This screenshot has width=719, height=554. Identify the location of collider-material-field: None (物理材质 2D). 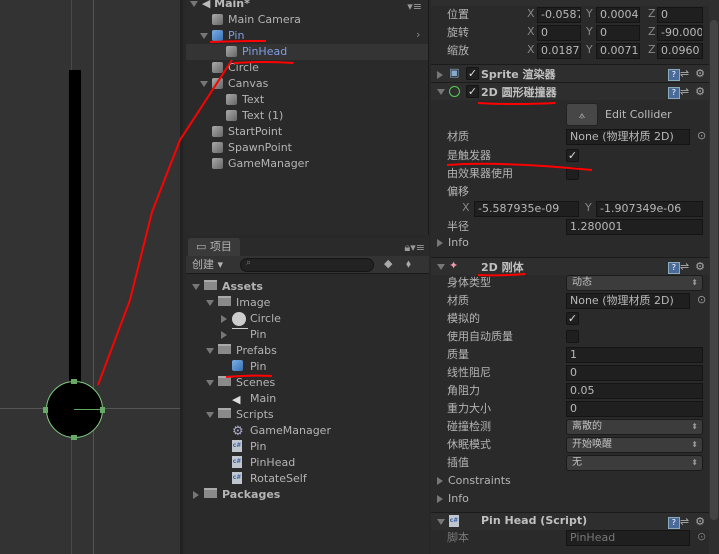
(628, 137).